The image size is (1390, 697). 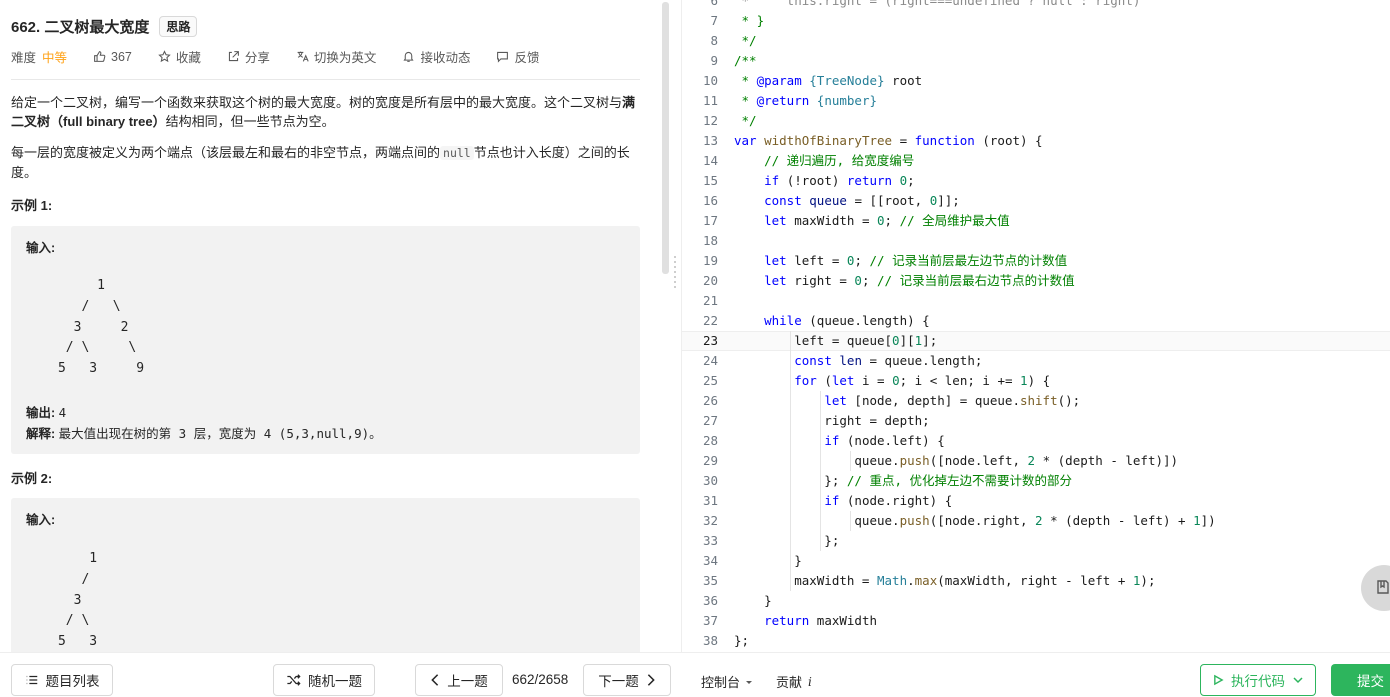 I want to click on line-number: 18, so click(x=710, y=240).